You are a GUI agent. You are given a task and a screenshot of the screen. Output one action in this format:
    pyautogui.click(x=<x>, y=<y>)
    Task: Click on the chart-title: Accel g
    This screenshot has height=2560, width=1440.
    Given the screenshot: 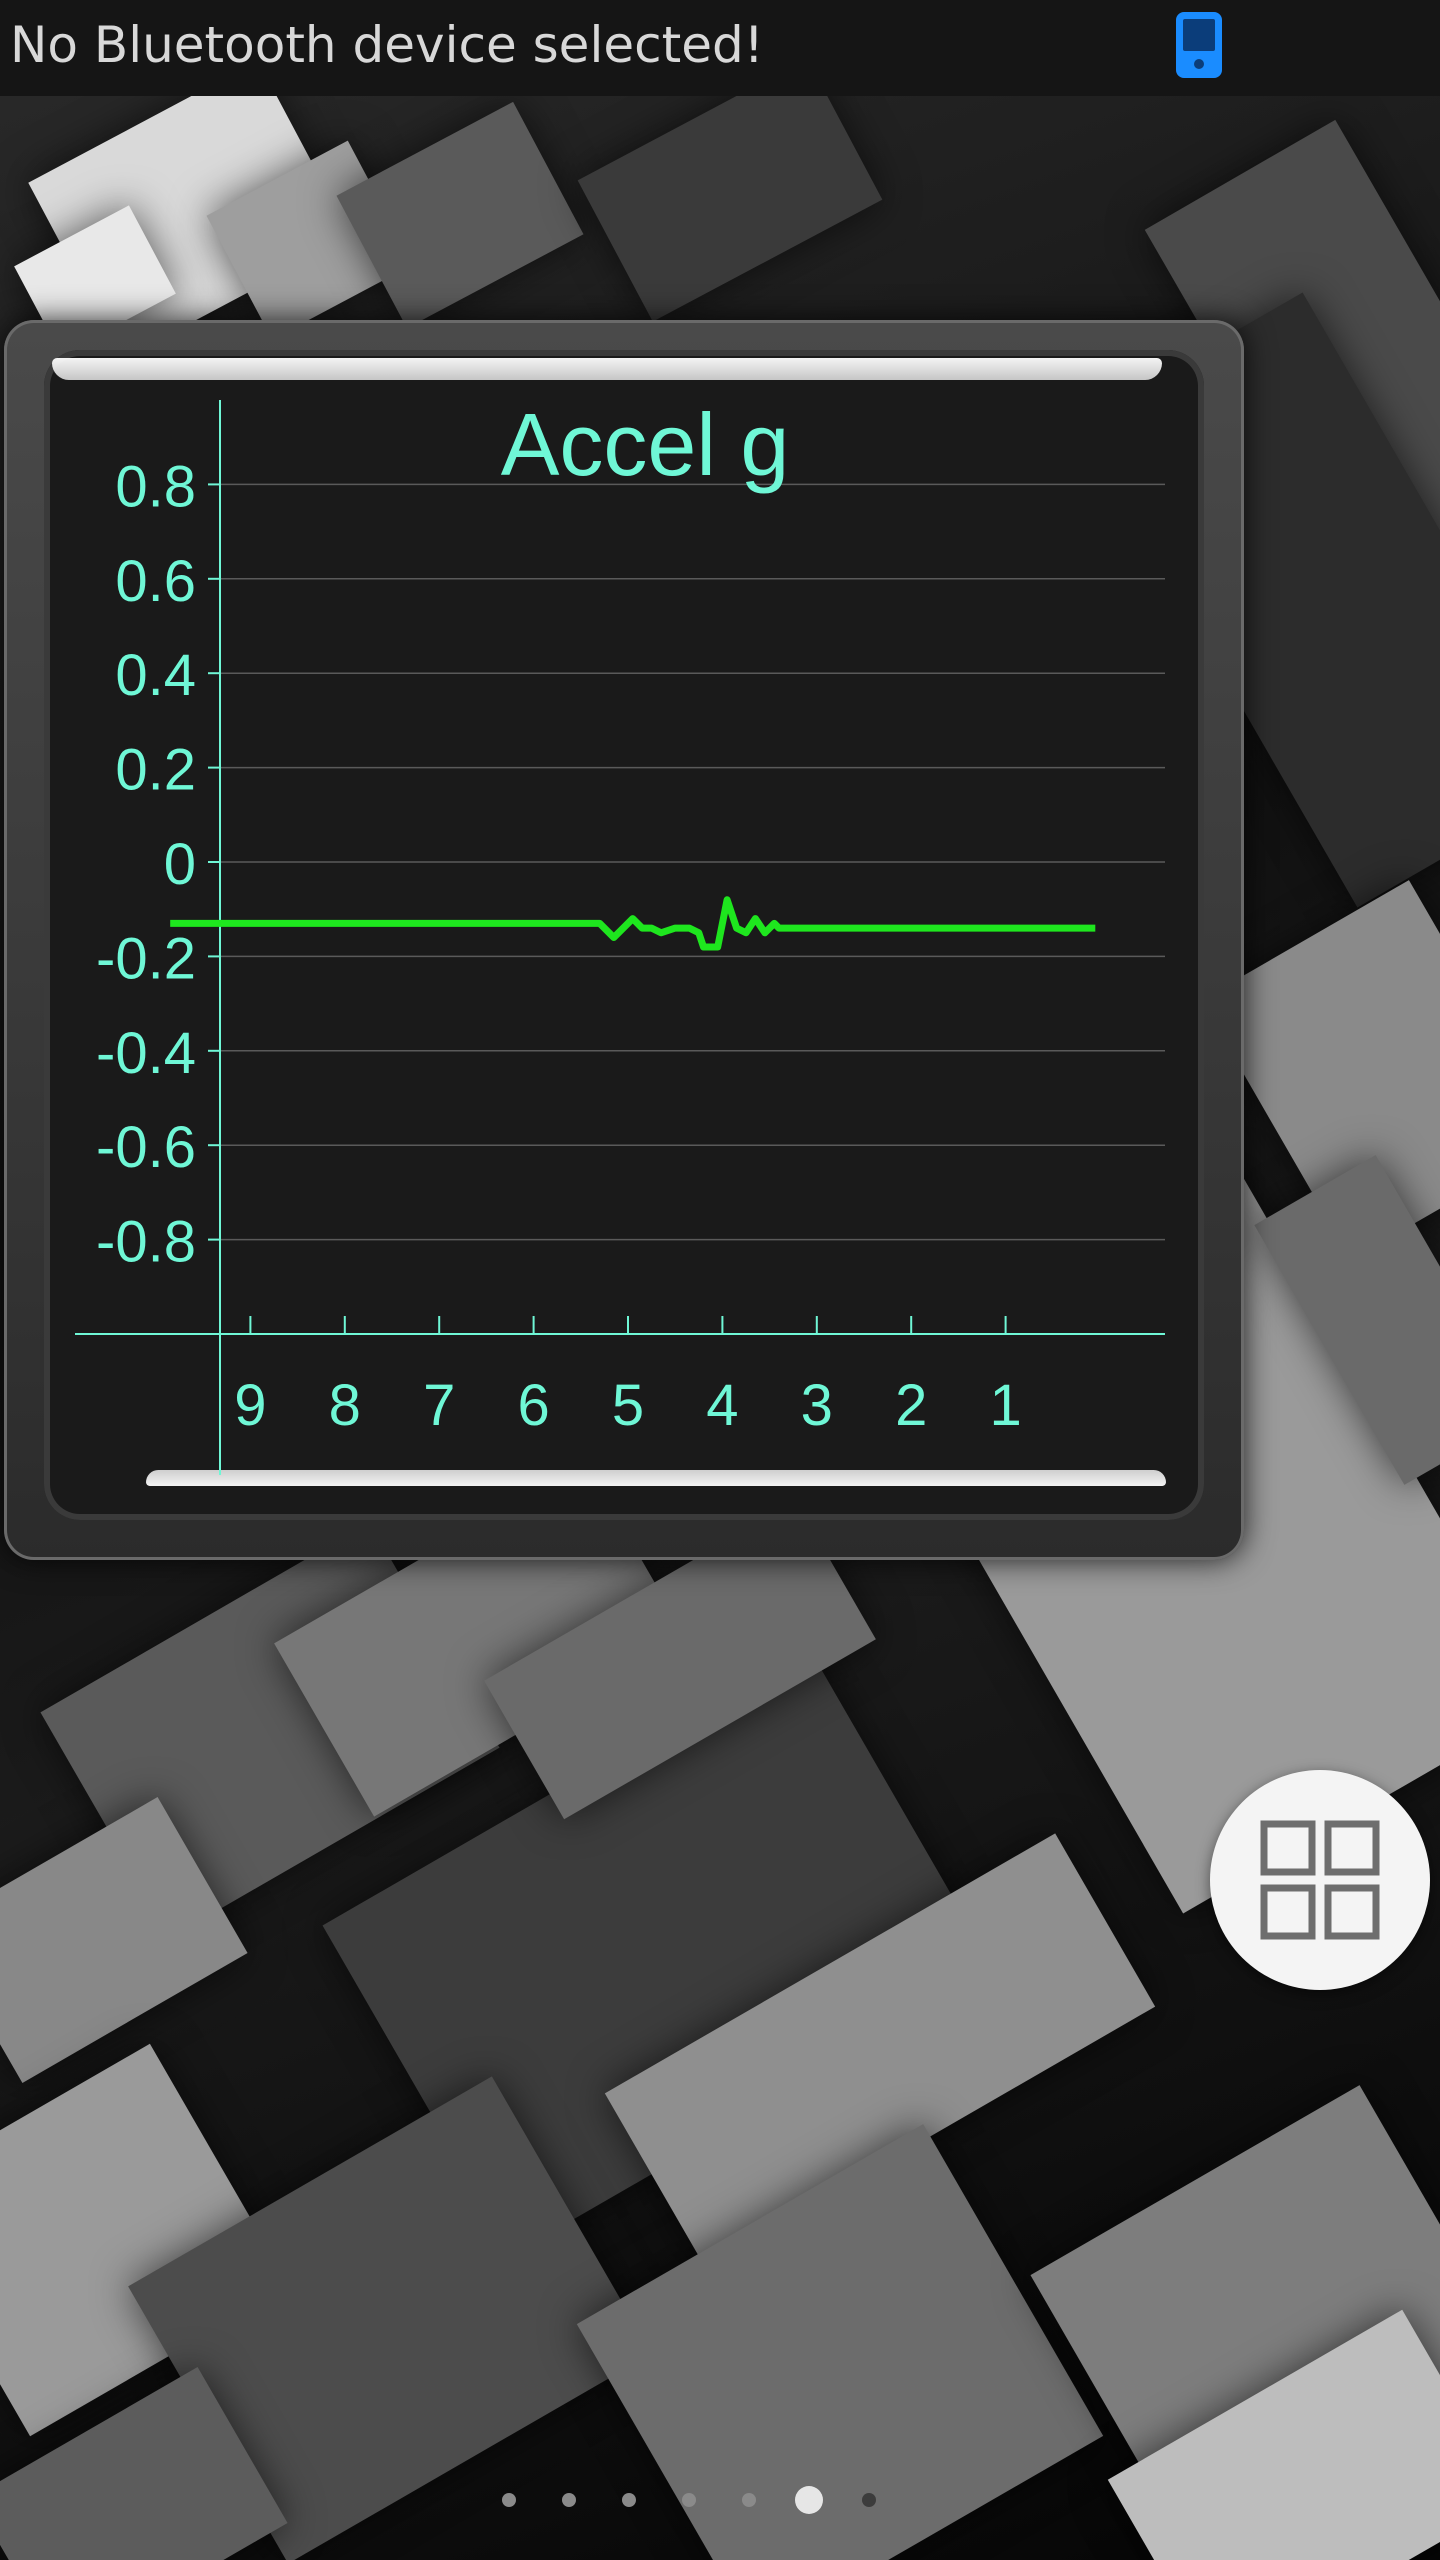 What is the action you would take?
    pyautogui.click(x=645, y=444)
    